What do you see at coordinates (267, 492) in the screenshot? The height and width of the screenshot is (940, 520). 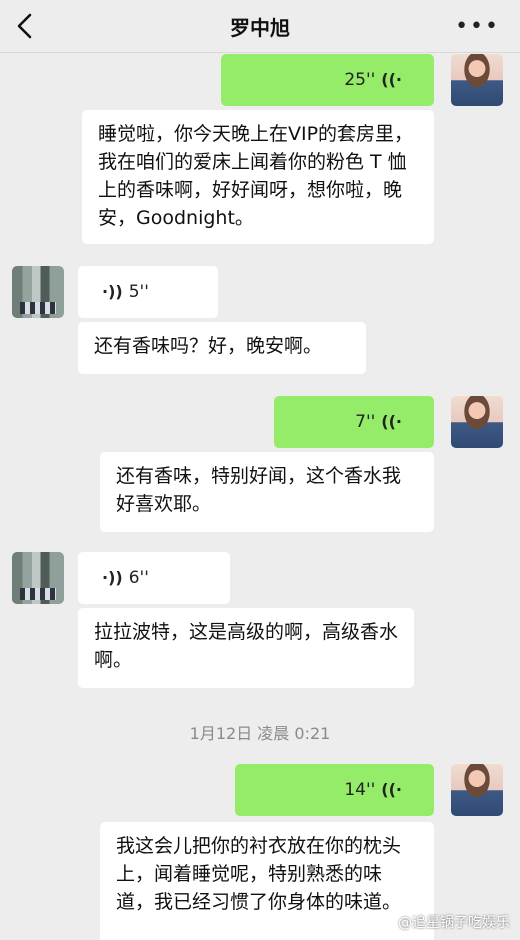 I see `text-message: 还有香味，特别好闻，这个香水我好喜欢耶。` at bounding box center [267, 492].